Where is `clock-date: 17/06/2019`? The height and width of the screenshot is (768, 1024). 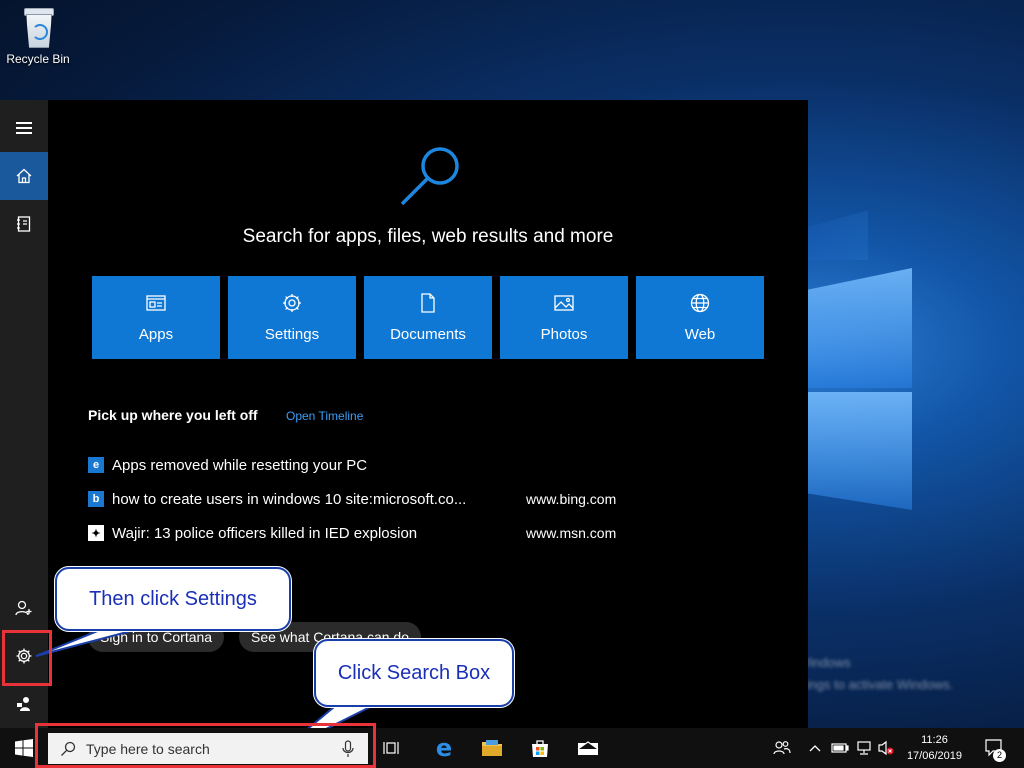 clock-date: 17/06/2019 is located at coordinates (934, 756).